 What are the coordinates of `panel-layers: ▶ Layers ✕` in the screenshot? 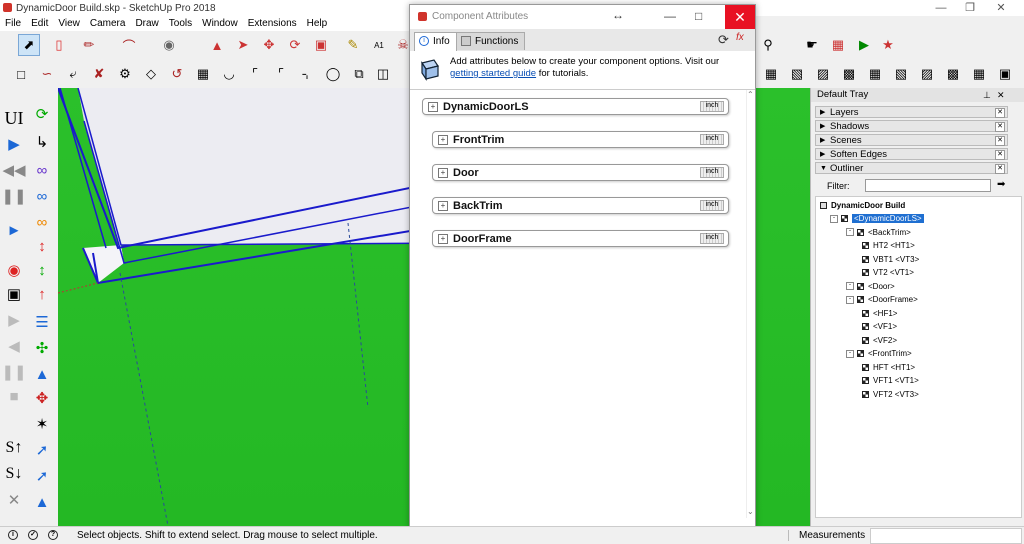 It's located at (911, 112).